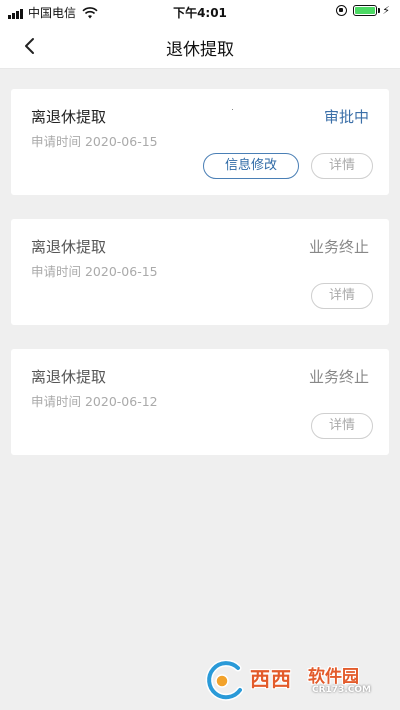 The height and width of the screenshot is (710, 400). I want to click on record-card: 离退休提取 业务终止 申请时间 2020-06-12 详情, so click(200, 402).